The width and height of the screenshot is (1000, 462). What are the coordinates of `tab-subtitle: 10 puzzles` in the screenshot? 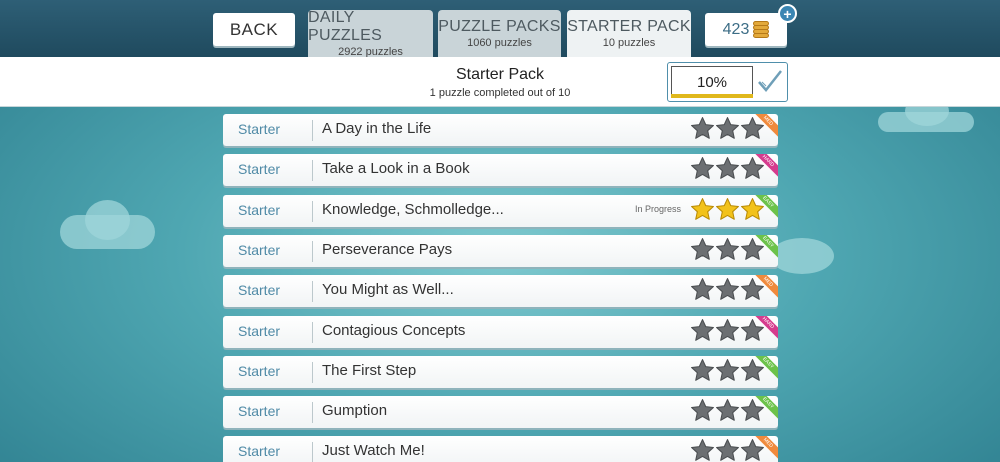 It's located at (629, 43).